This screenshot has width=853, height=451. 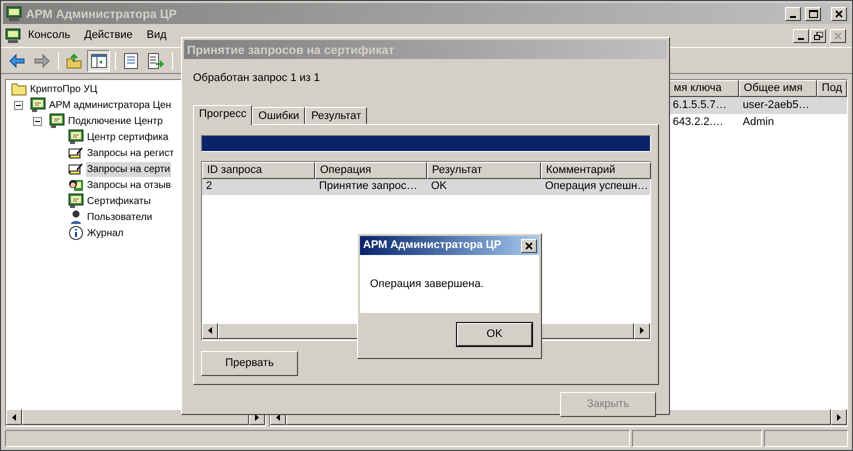 What do you see at coordinates (108, 35) in the screenshot?
I see `menu-item: Действие` at bounding box center [108, 35].